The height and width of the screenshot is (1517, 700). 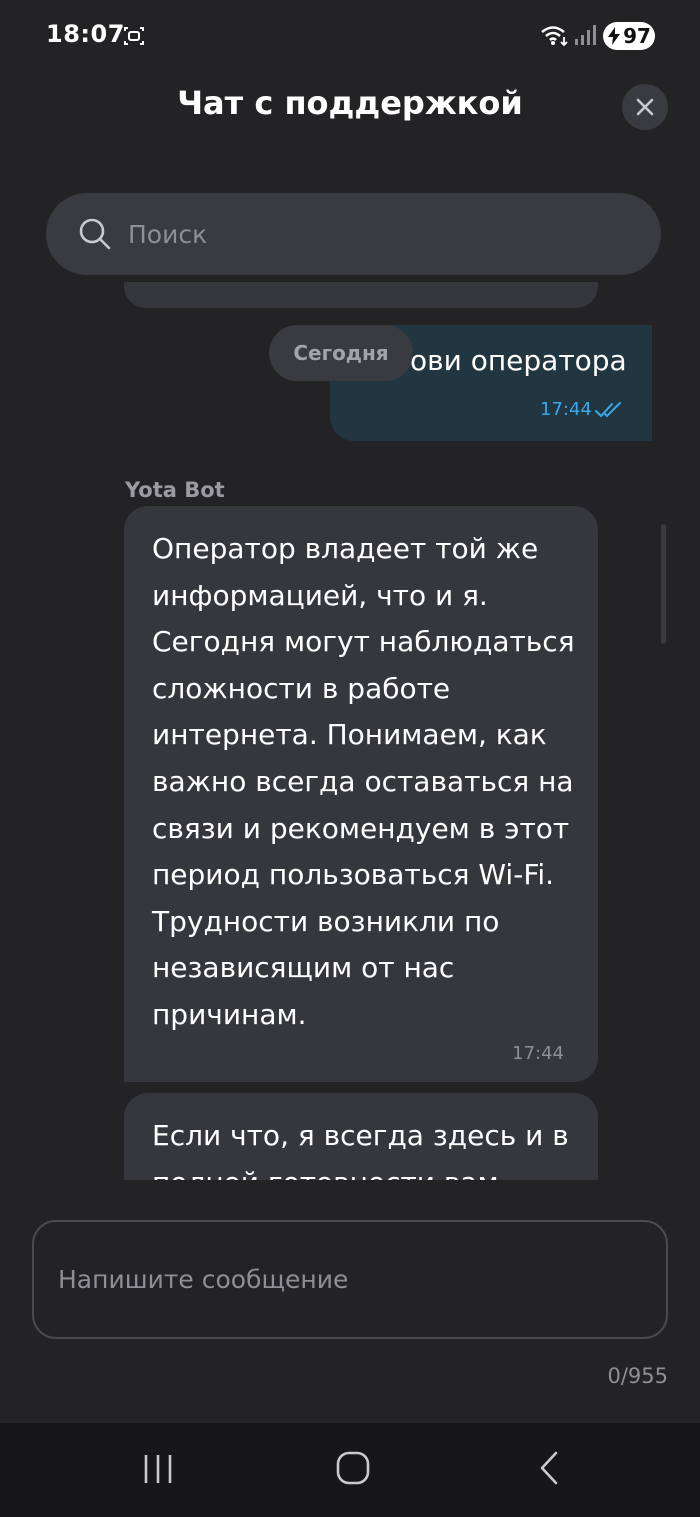 What do you see at coordinates (350, 103) in the screenshot?
I see `page-title: Чат с поддержкой` at bounding box center [350, 103].